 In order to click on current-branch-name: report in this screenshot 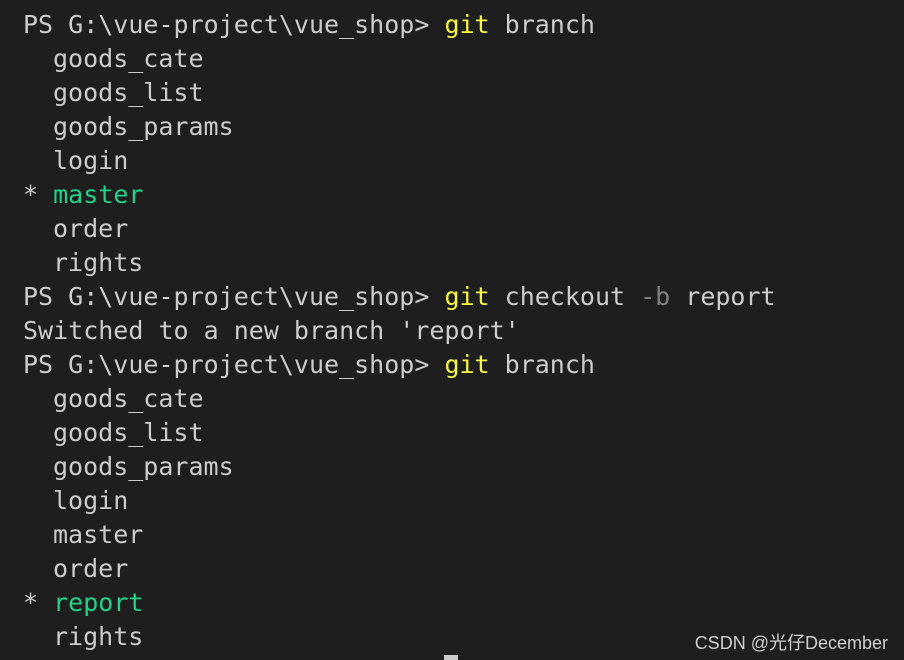, I will do `click(98, 602)`.